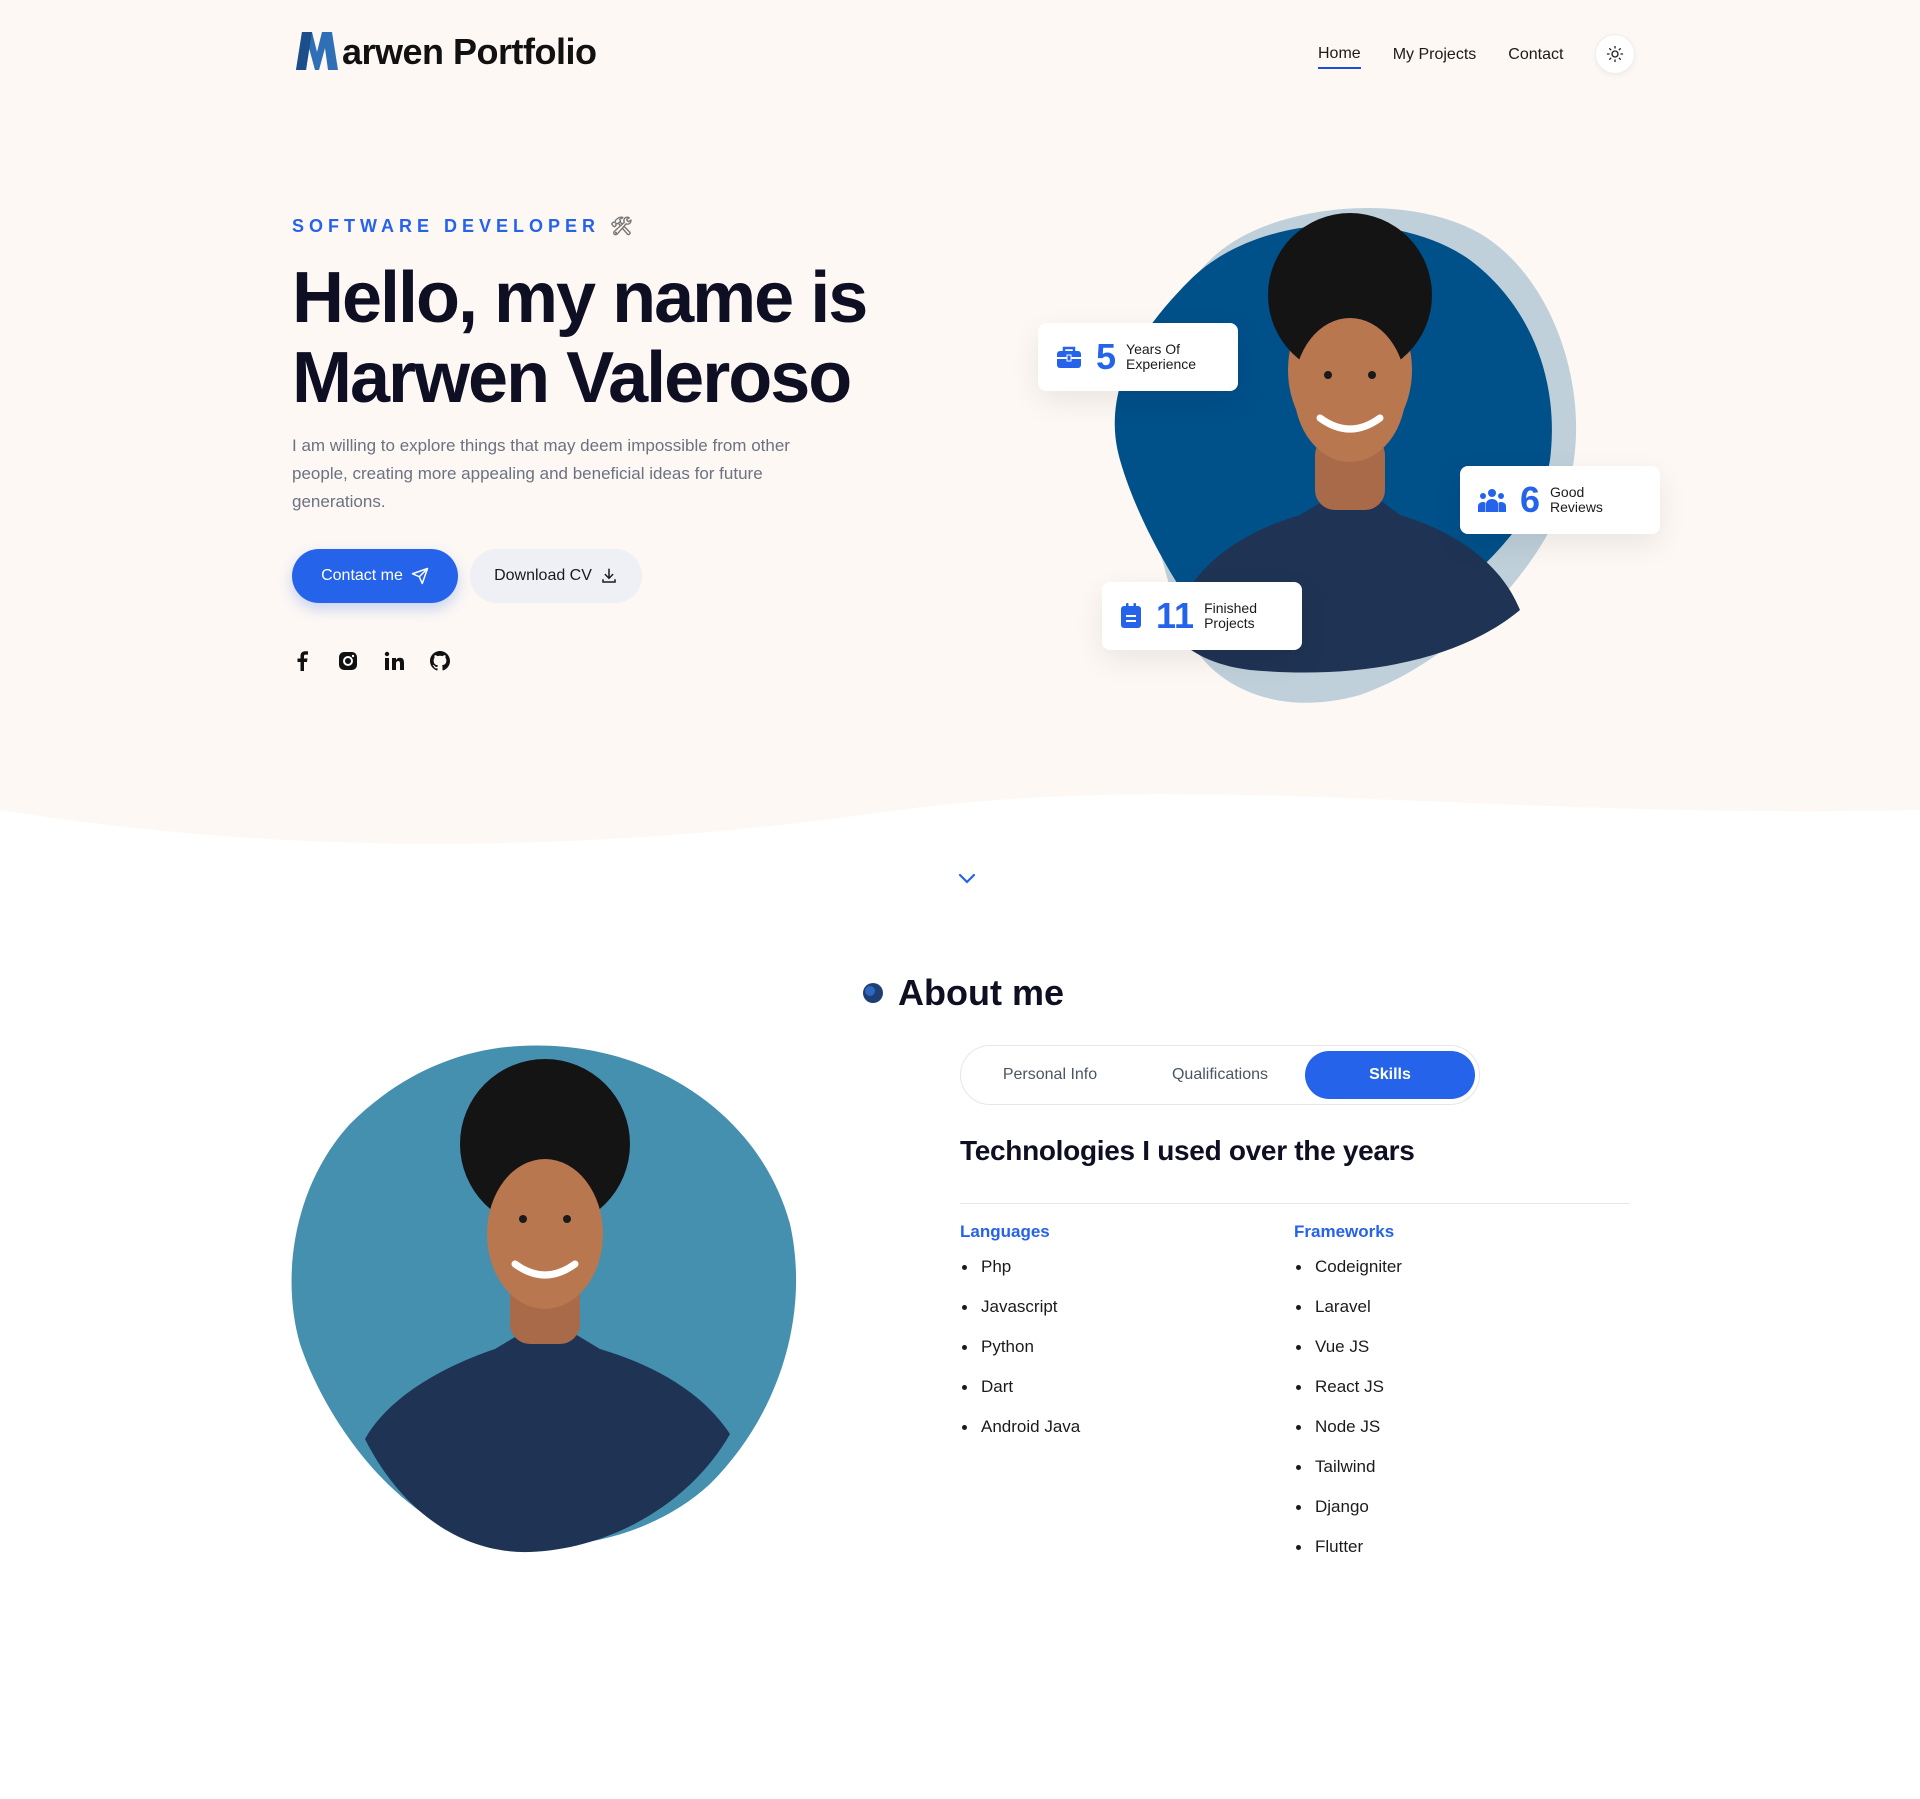 This screenshot has height=1799, width=1920. I want to click on site-logo: arwen Portfolio, so click(445, 52).